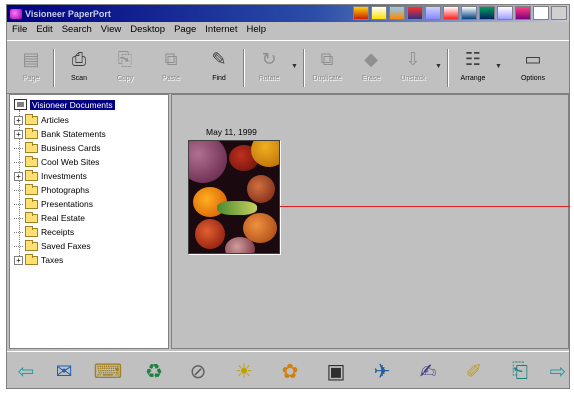 The width and height of the screenshot is (574, 393). What do you see at coordinates (520, 371) in the screenshot?
I see `document-icon: ⎗` at bounding box center [520, 371].